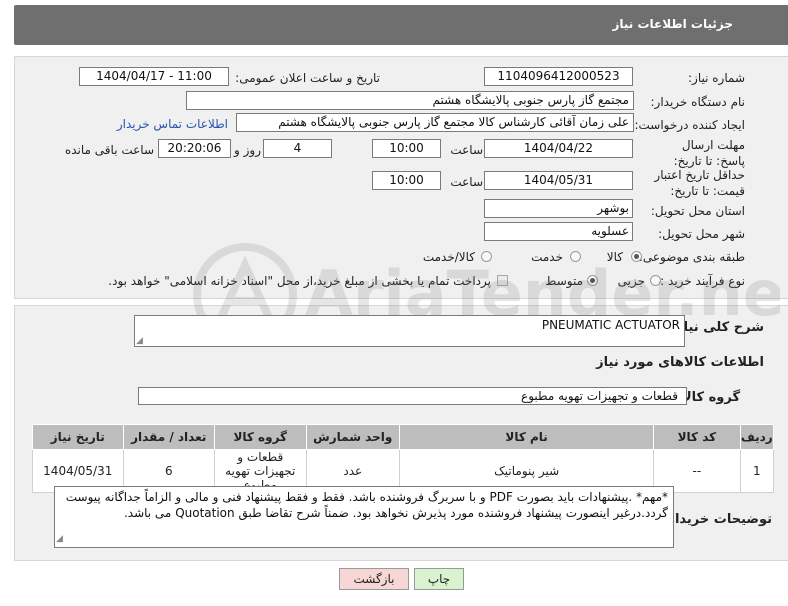  Describe the element at coordinates (631, 281) in the screenshot. I see `process-minor-label: جزیی` at that location.